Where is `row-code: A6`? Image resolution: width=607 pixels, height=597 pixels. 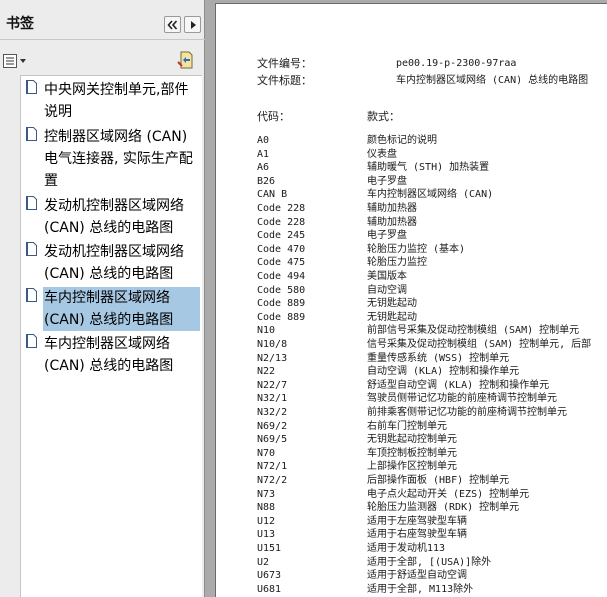
row-code: A6 is located at coordinates (263, 168).